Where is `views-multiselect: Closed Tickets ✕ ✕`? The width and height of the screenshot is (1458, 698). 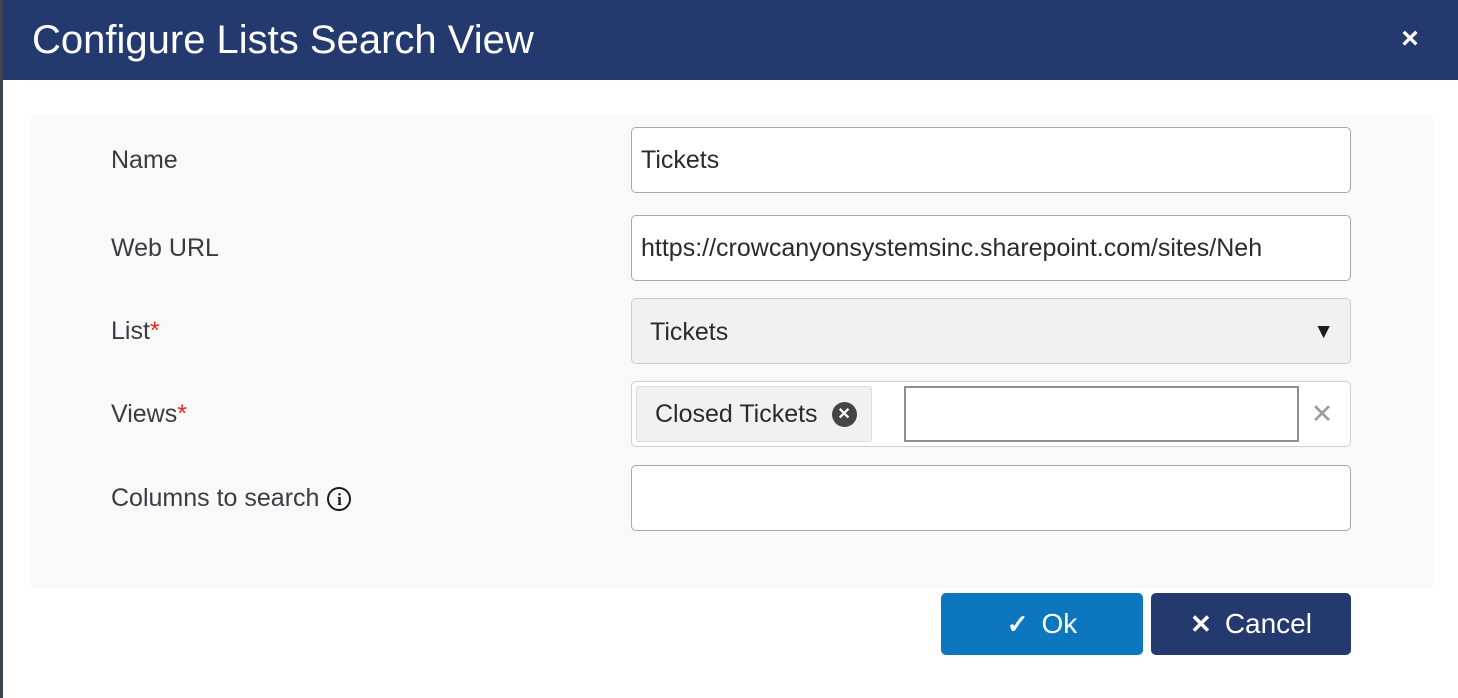
views-multiselect: Closed Tickets ✕ ✕ is located at coordinates (991, 414).